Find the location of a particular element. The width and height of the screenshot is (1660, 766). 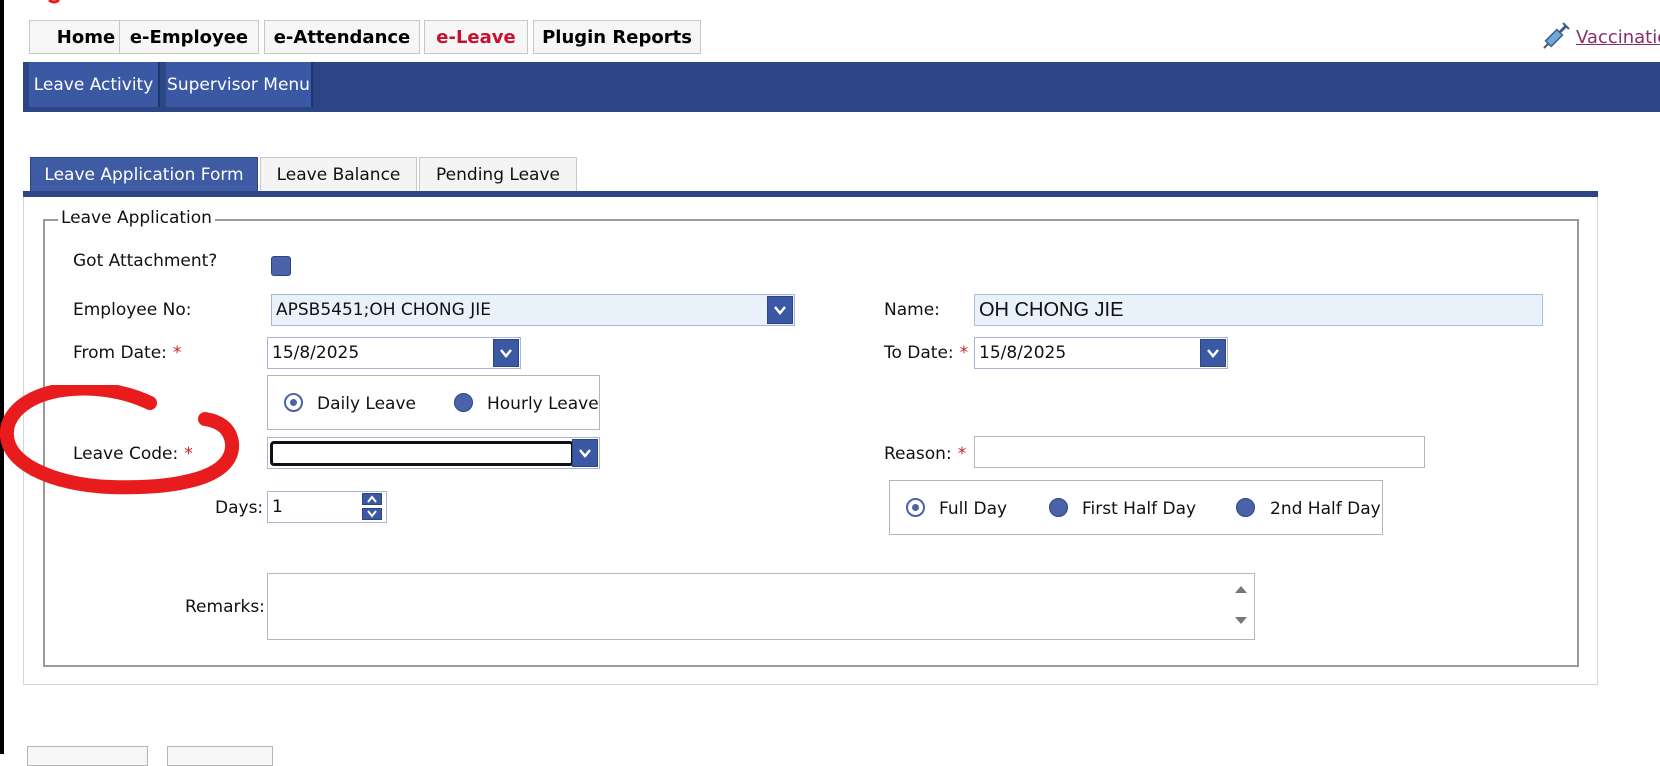

nav-plugin-reports: Plugin Reports is located at coordinates (617, 37).